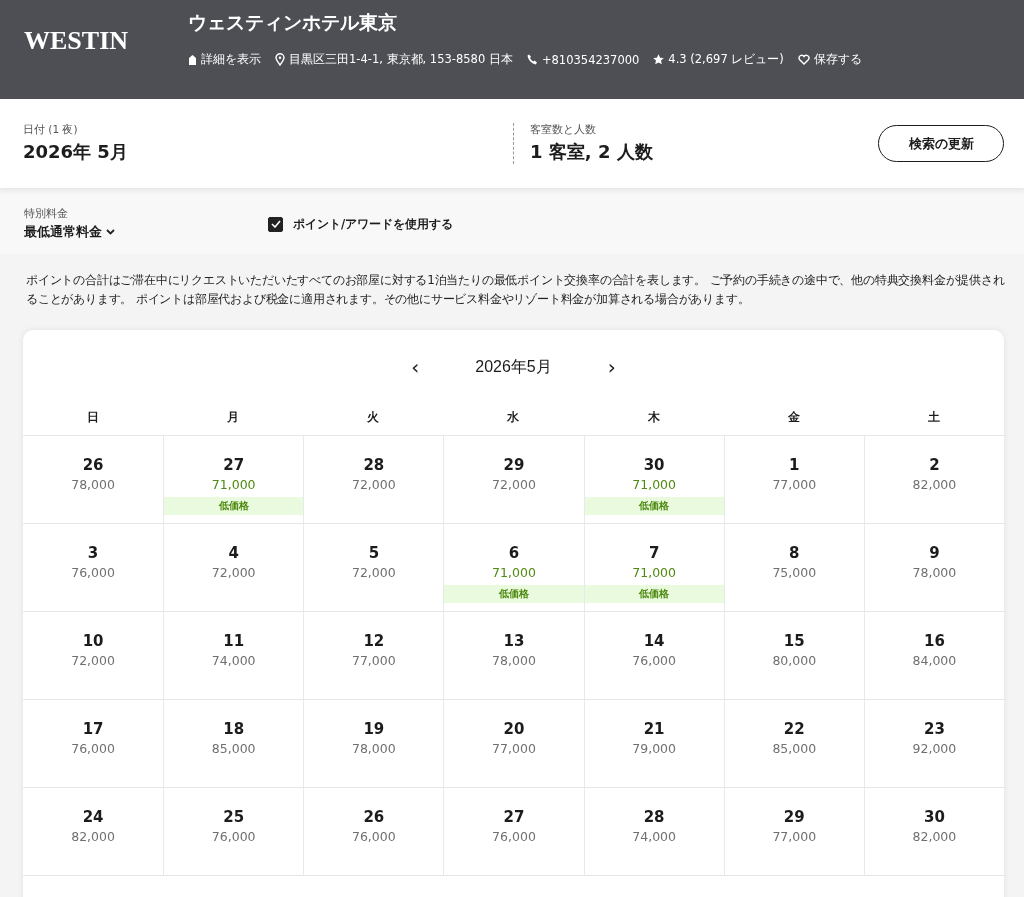 The height and width of the screenshot is (897, 1024). What do you see at coordinates (93, 729) in the screenshot?
I see `day-number: 17` at bounding box center [93, 729].